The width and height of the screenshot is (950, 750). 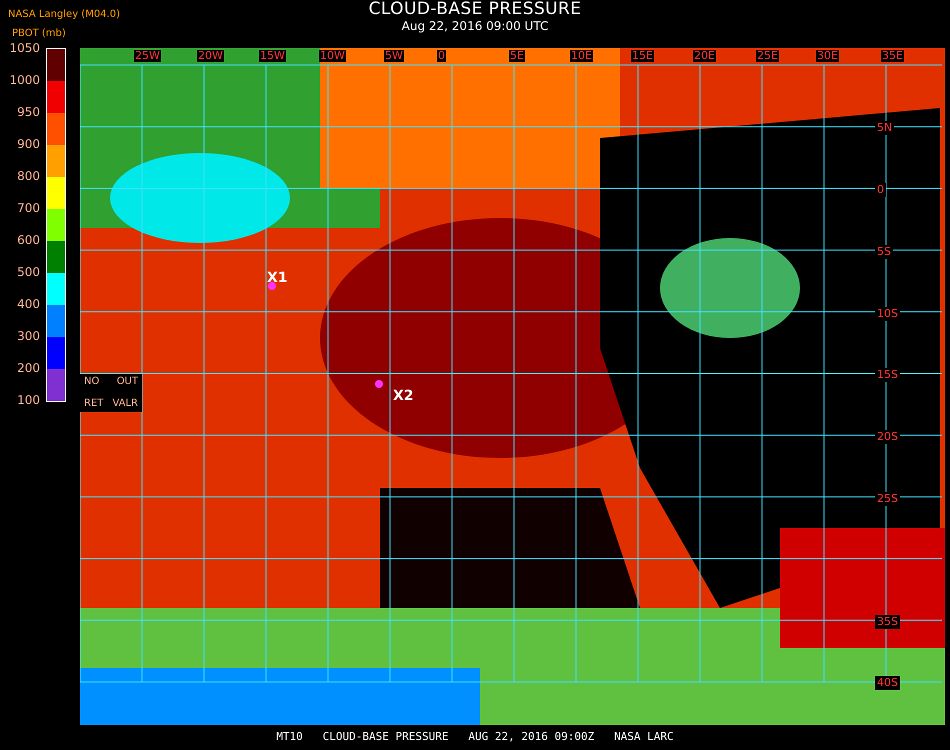 I want to click on chart-title: CLOUD-BASE PRESSURE, so click(x=475, y=9).